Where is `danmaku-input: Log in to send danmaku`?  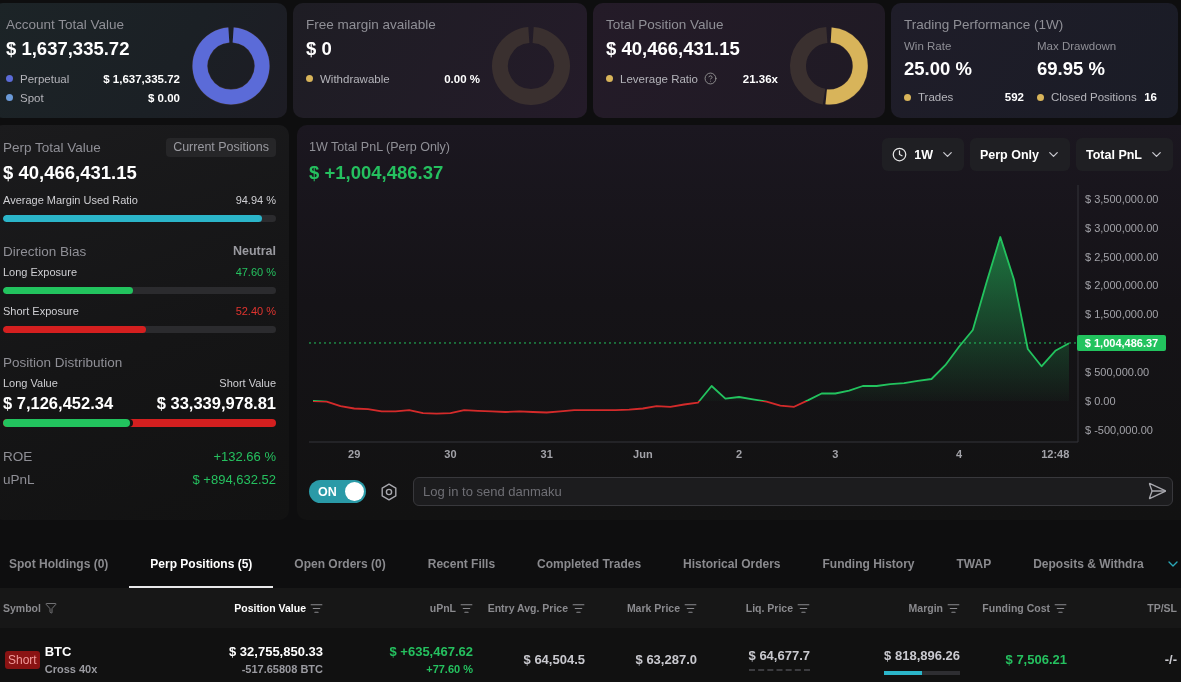 danmaku-input: Log in to send danmaku is located at coordinates (793, 491).